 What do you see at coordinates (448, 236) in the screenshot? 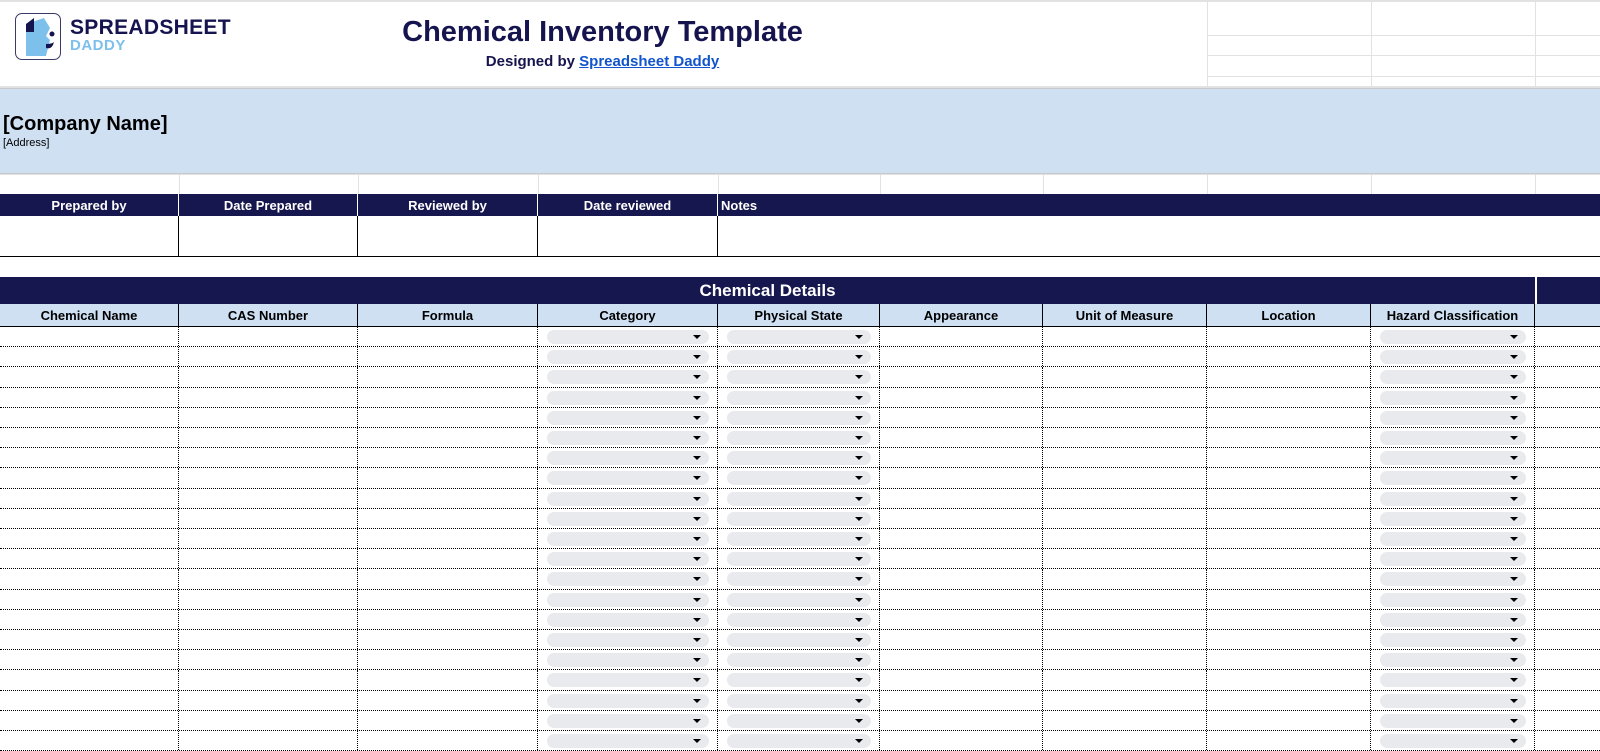
I see `prep-input-reviewed-by` at bounding box center [448, 236].